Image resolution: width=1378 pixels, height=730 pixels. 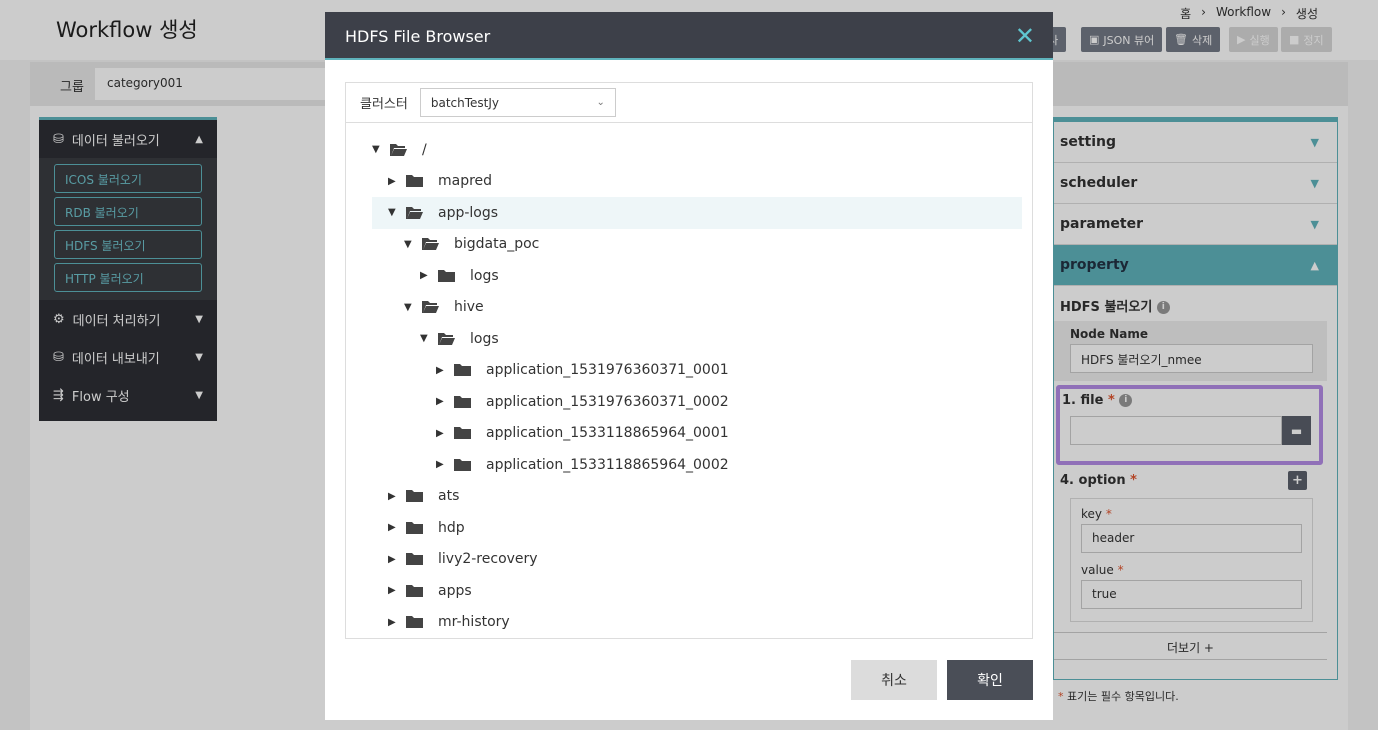 What do you see at coordinates (894, 680) in the screenshot?
I see `cancel-button: 취소` at bounding box center [894, 680].